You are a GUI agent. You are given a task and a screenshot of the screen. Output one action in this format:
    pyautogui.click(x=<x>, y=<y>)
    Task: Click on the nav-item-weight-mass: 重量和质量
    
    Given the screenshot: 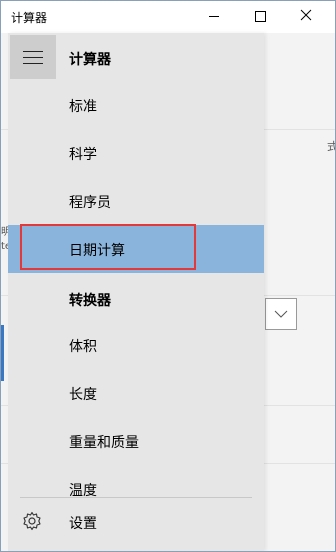 What is the action you would take?
    pyautogui.click(x=136, y=441)
    